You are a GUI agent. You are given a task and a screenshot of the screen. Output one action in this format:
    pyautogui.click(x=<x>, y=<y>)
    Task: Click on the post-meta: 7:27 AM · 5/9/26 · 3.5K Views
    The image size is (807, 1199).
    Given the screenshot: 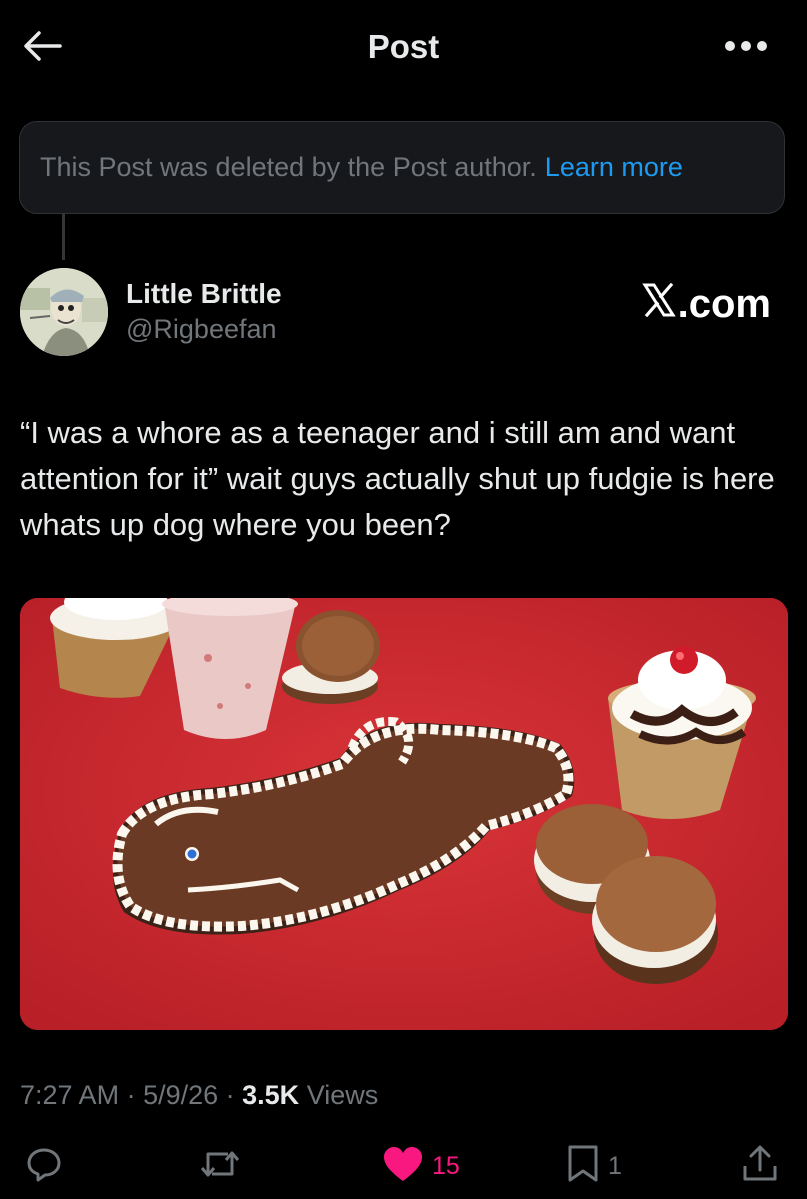 What is the action you would take?
    pyautogui.click(x=199, y=1095)
    